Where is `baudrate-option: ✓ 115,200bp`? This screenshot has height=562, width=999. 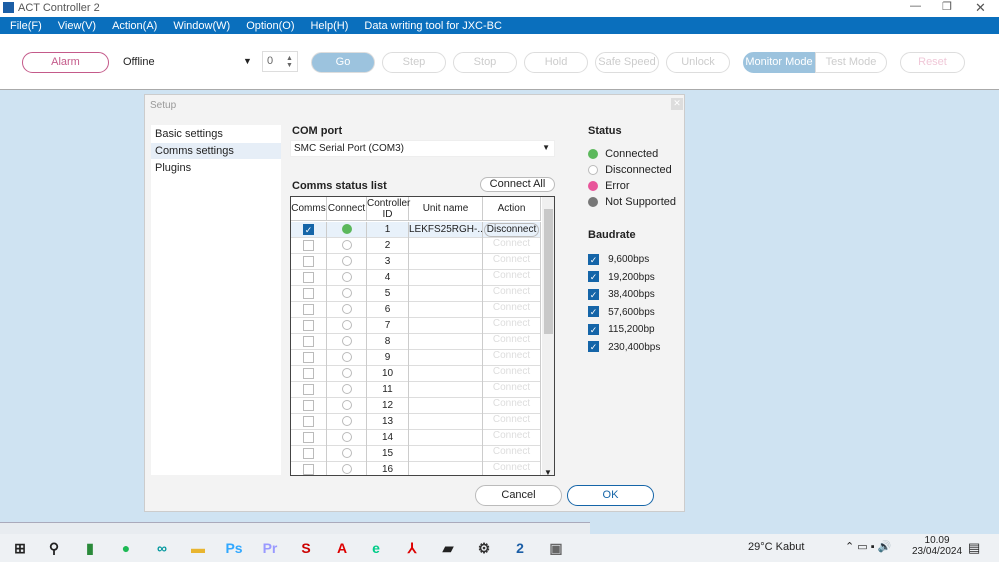 baudrate-option: ✓ 115,200bp is located at coordinates (621, 329).